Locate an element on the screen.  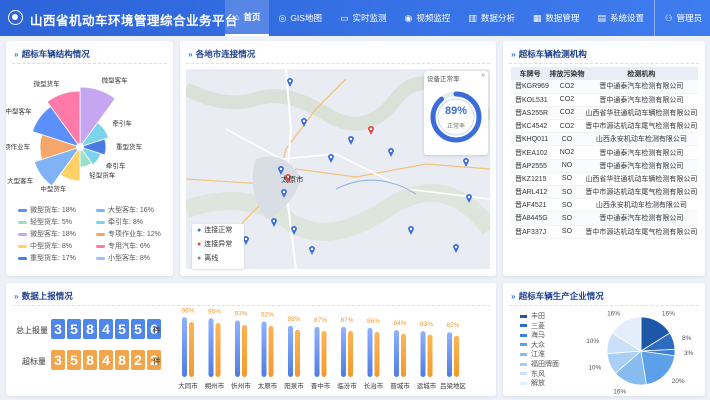
manufacturer-legend: 丰田 三菱 海马 大众 江淮 福田牌面 东风 解放 is located at coordinates (539, 350).